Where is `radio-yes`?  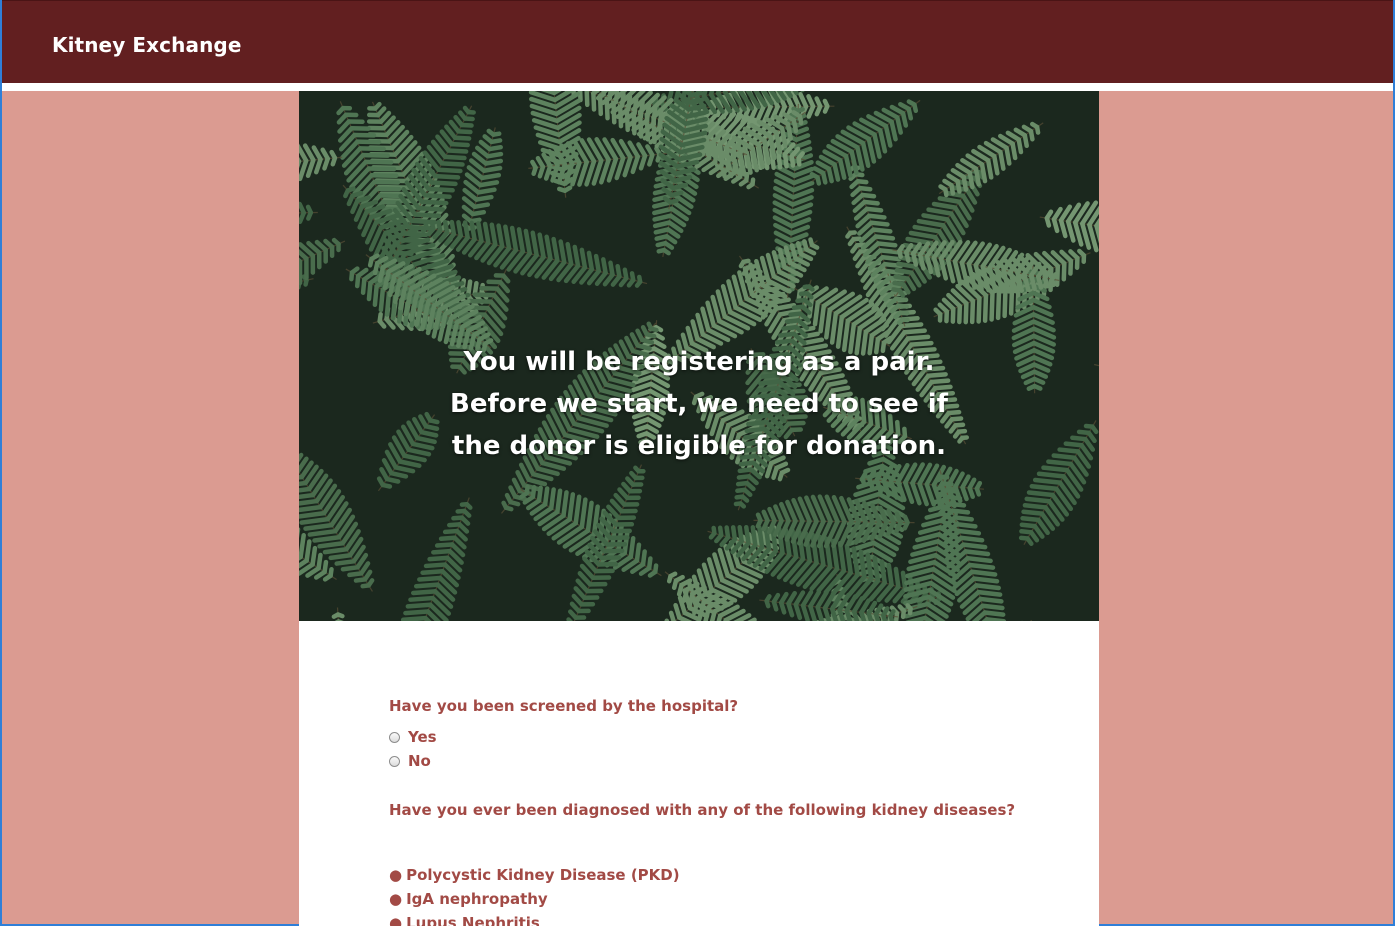
radio-yes is located at coordinates (394, 737).